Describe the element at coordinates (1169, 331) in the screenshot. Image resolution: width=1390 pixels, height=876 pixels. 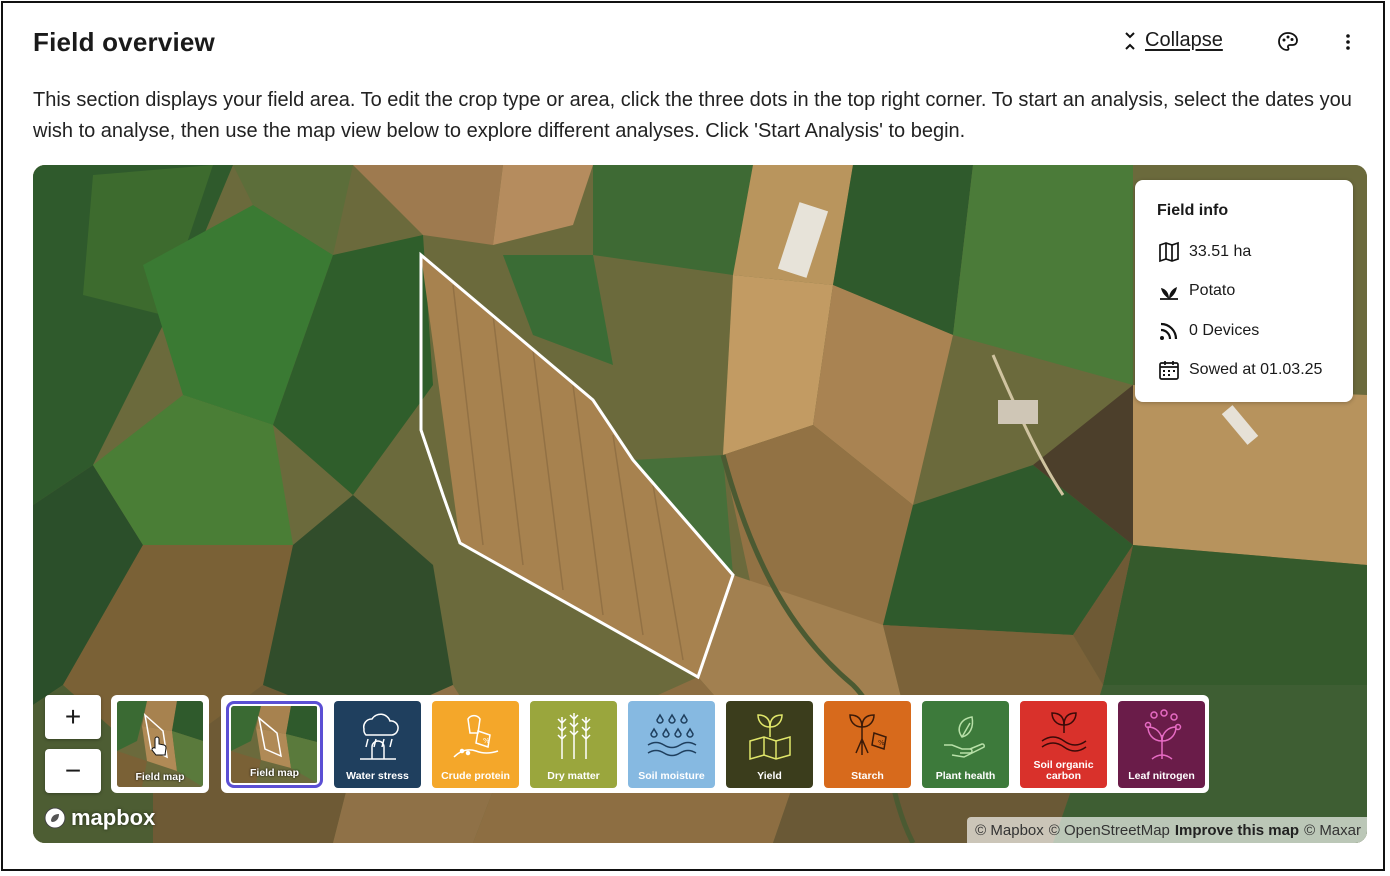
I see `devices-signal-icon` at that location.